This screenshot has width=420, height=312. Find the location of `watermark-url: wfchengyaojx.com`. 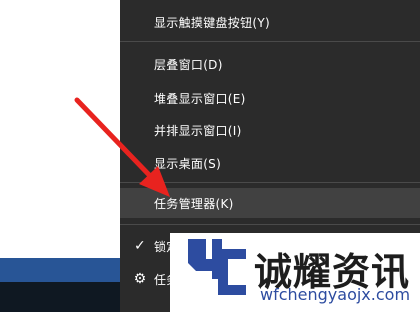

watermark-url: wfchengyaojx.com is located at coordinates (335, 294).